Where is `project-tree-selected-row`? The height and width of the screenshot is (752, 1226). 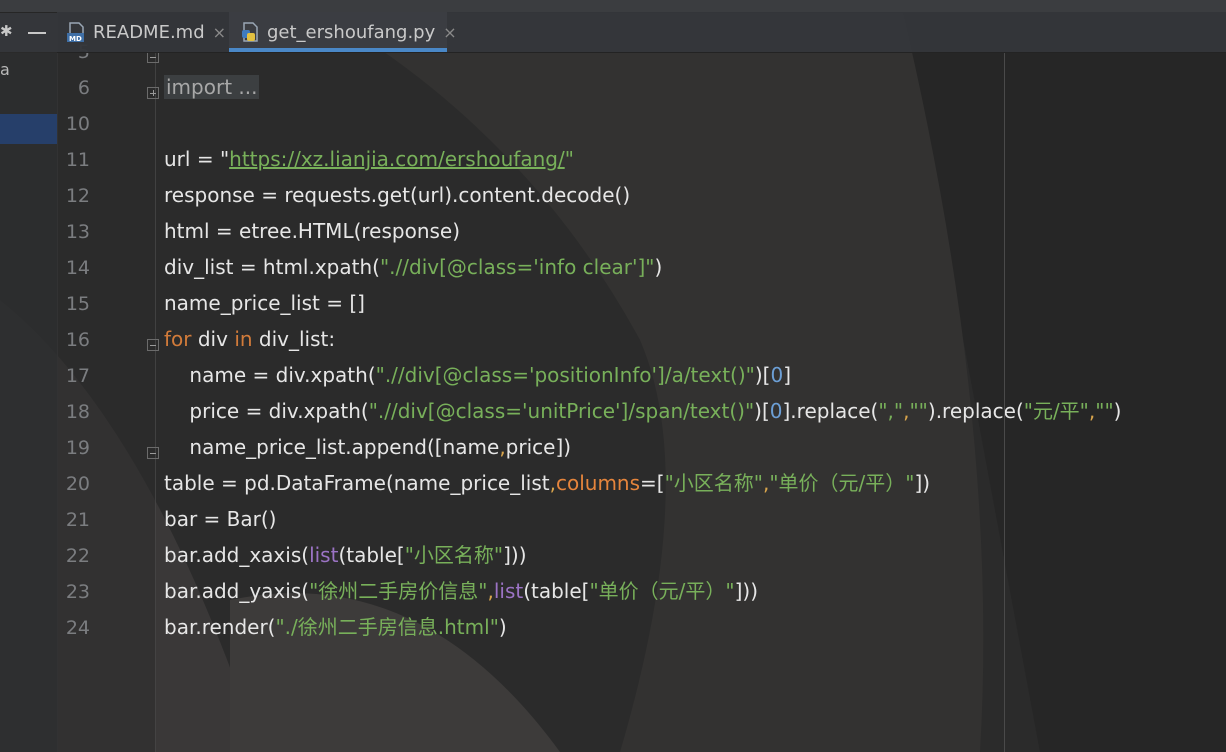 project-tree-selected-row is located at coordinates (28, 129).